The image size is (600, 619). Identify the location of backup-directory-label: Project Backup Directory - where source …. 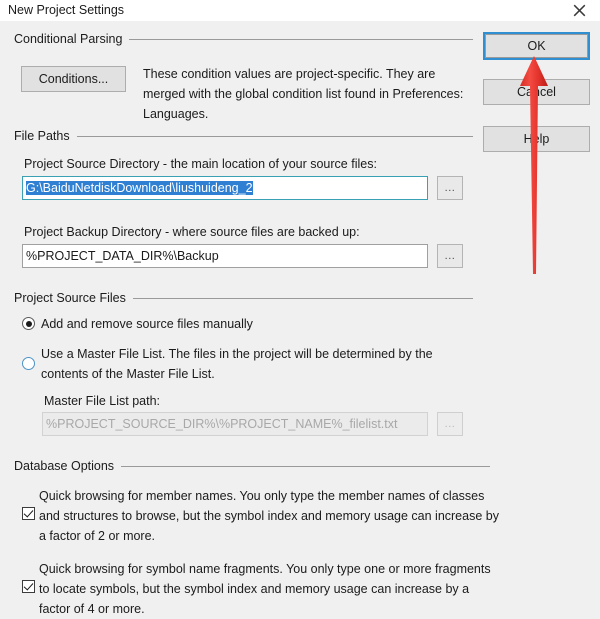
(192, 232).